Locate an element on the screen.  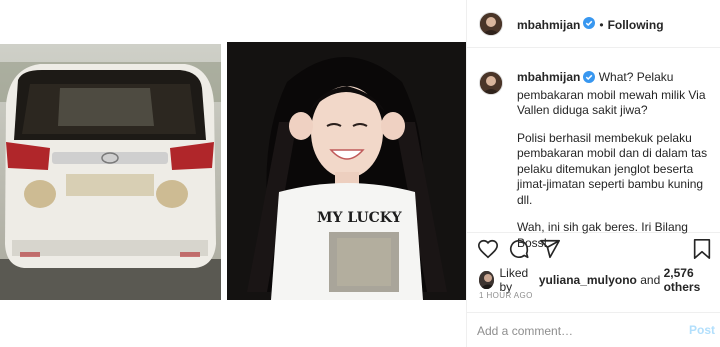
post-timestamp: 1 HOUR AGO is located at coordinates (506, 295).